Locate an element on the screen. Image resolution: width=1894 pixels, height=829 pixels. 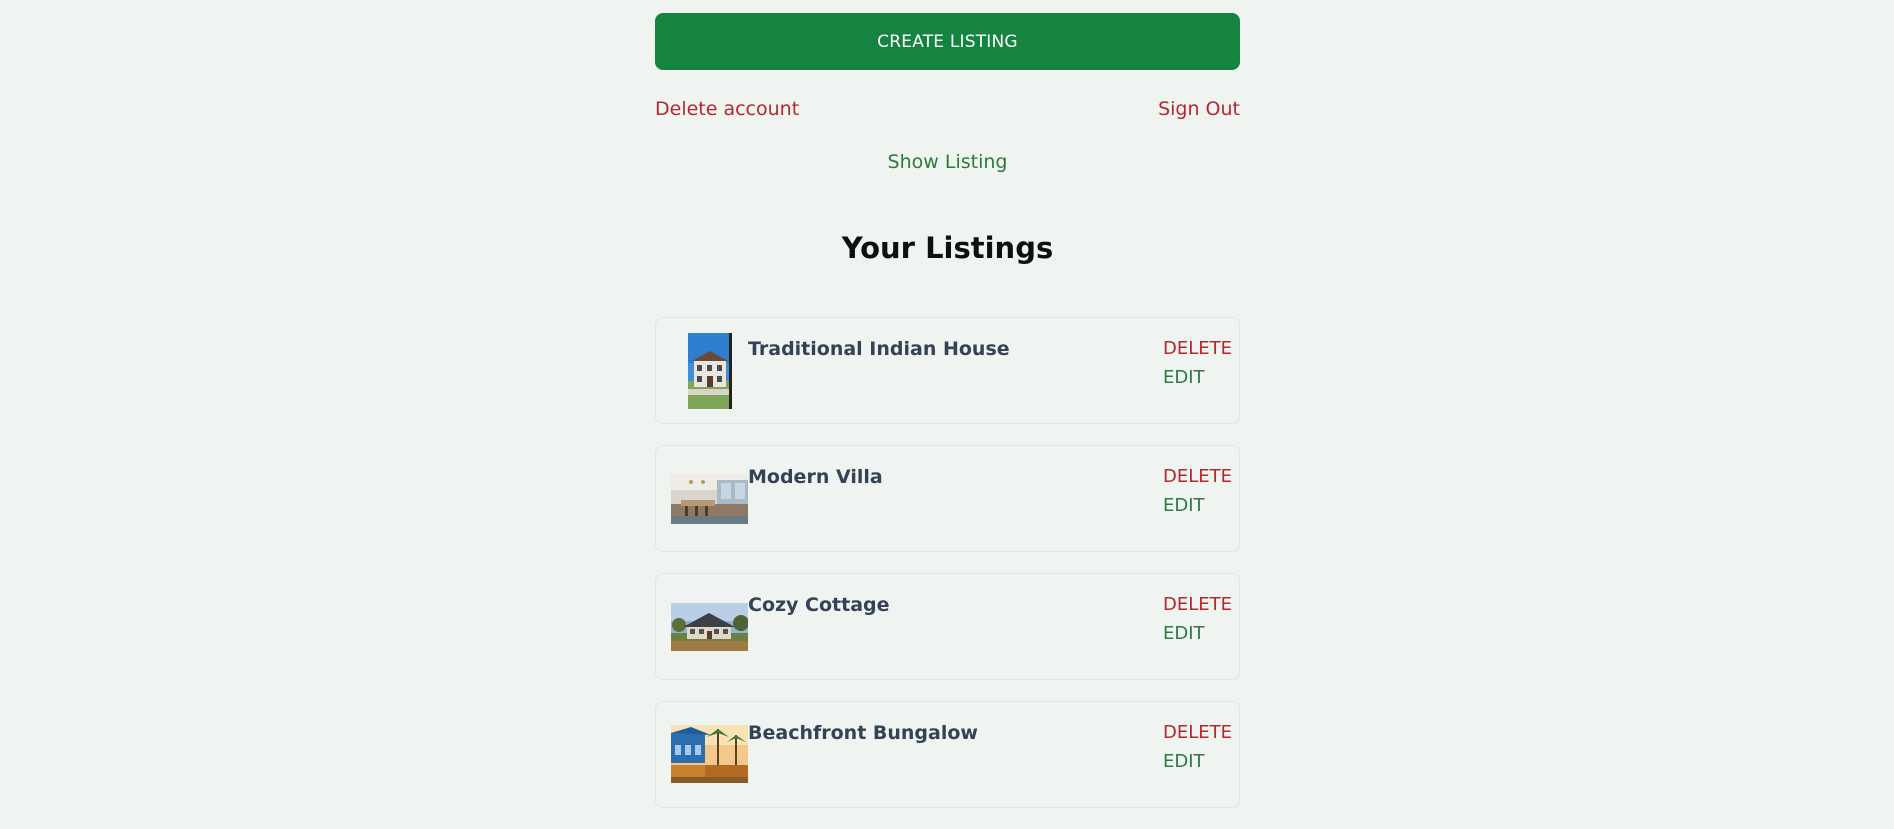
listing-card: Beachfront Bungalow DELETE EDIT is located at coordinates (947, 754).